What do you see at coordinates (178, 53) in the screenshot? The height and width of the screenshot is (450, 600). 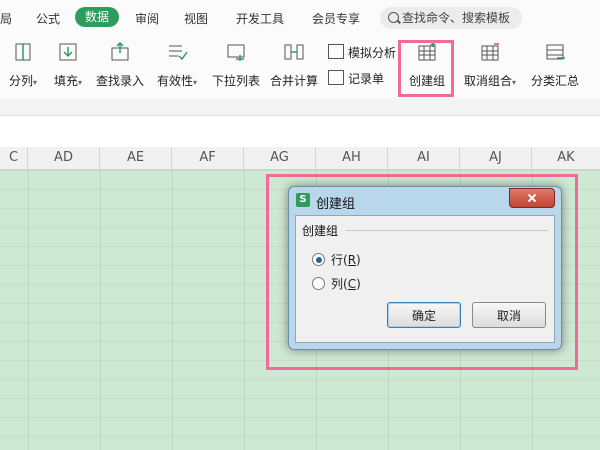 I see `validity-icon` at bounding box center [178, 53].